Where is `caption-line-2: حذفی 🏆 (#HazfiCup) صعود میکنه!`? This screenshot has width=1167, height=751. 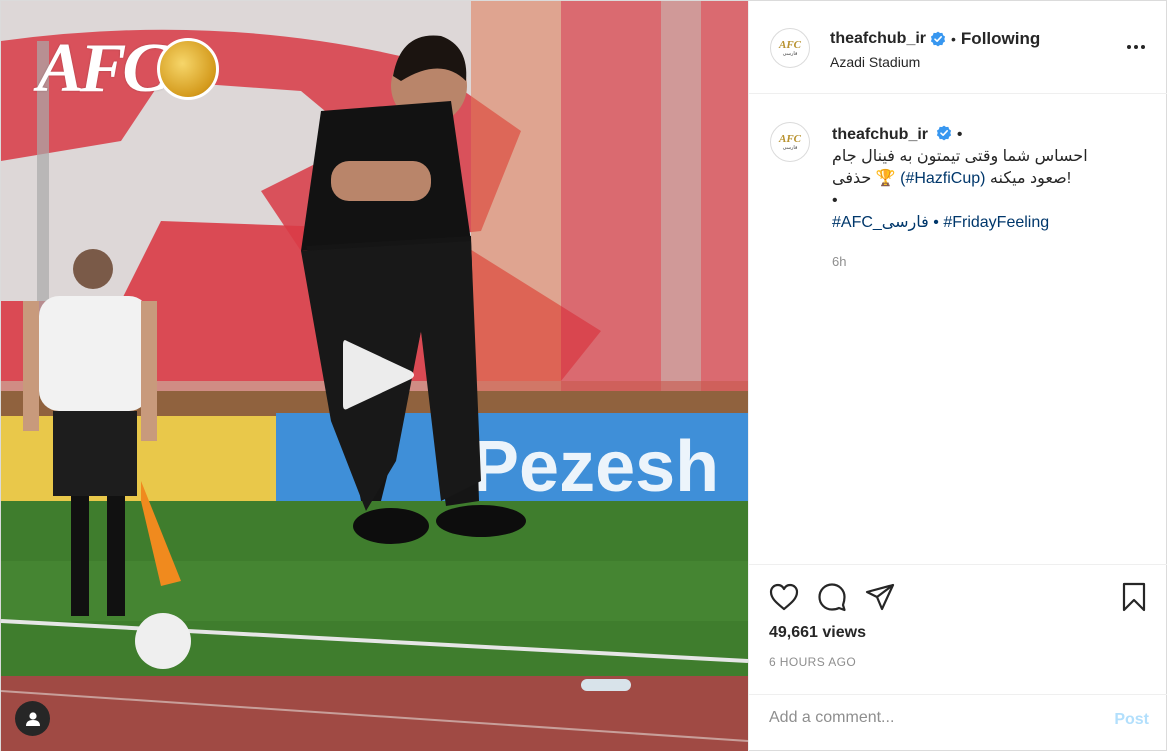 caption-line-2: حذفی 🏆 (#HazfiCup) صعود میکنه! is located at coordinates (992, 179).